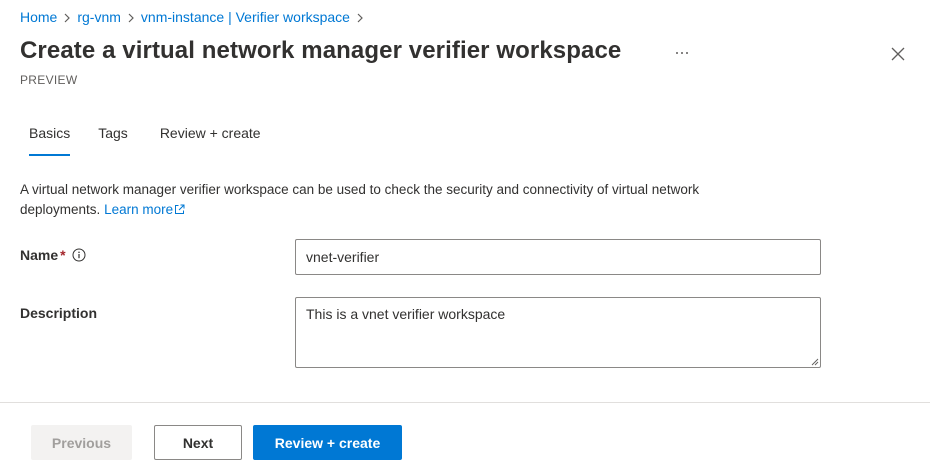 This screenshot has height=474, width=930. I want to click on description-label: Description, so click(59, 313).